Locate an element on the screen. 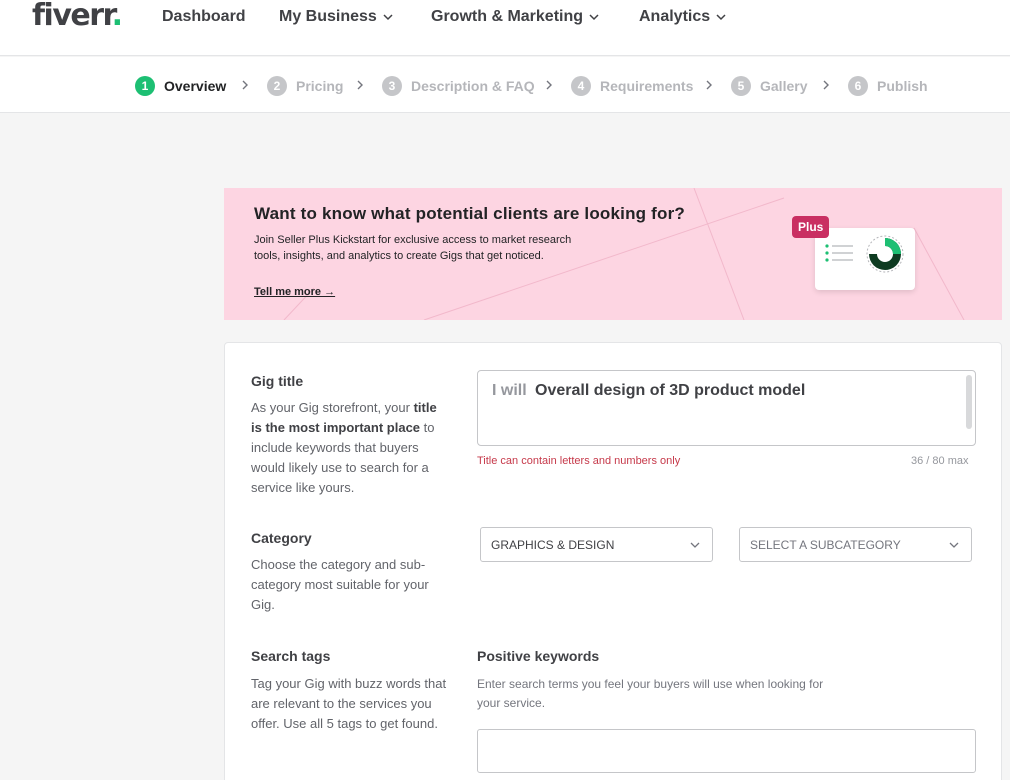  analytics-illustration is located at coordinates (865, 259).